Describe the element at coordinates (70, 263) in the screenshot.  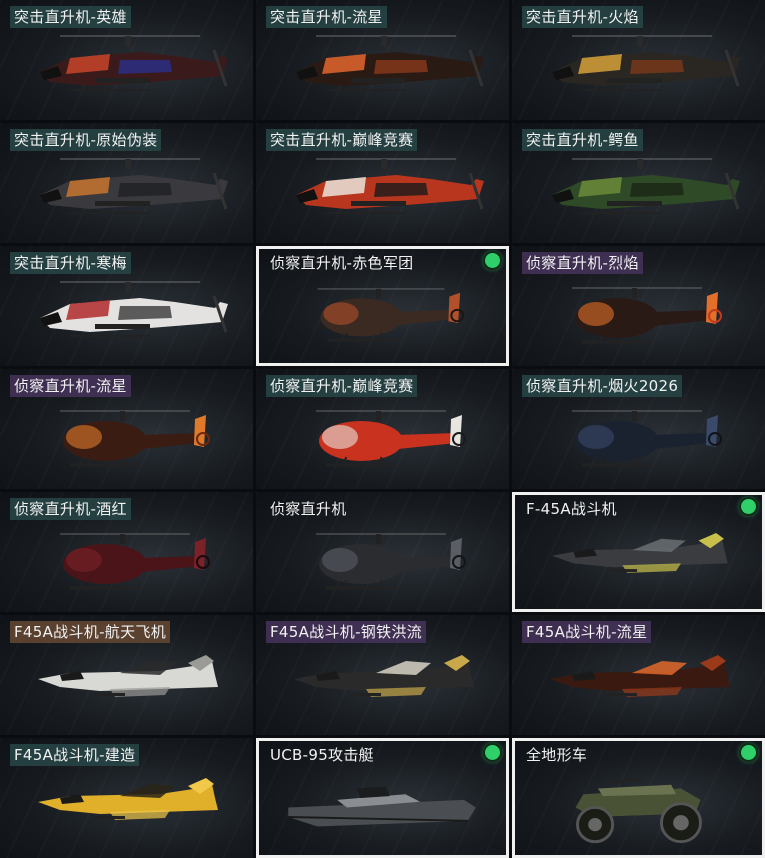
I see `vehicle-name-label: 突击直升机-寒梅` at that location.